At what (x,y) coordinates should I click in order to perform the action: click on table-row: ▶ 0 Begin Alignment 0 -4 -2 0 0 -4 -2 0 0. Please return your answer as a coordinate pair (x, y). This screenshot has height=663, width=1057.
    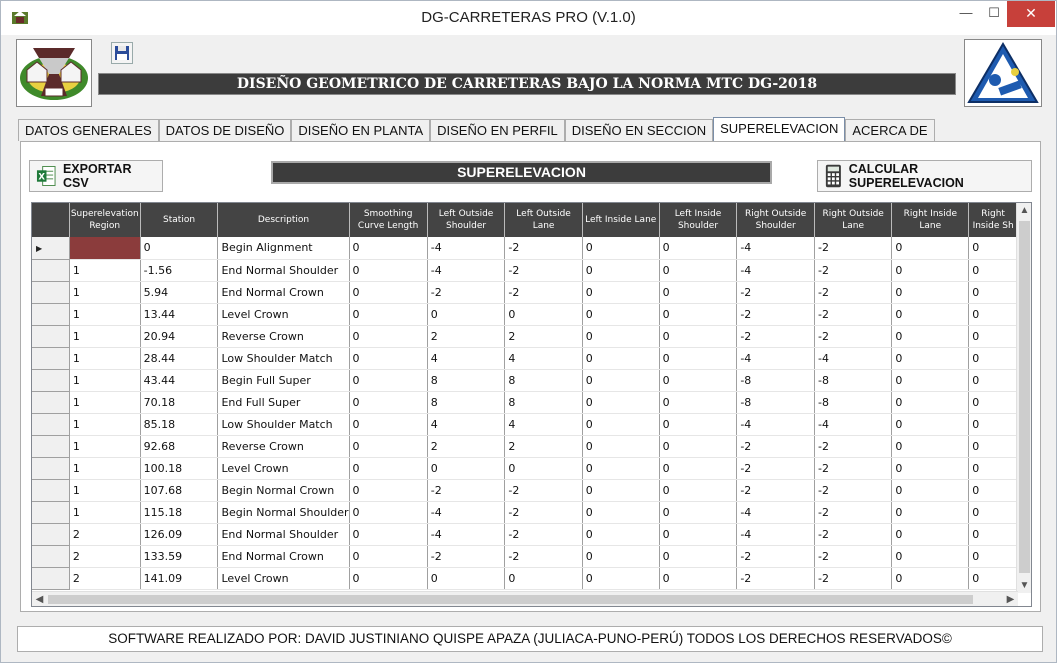
    Looking at the image, I should click on (525, 248).